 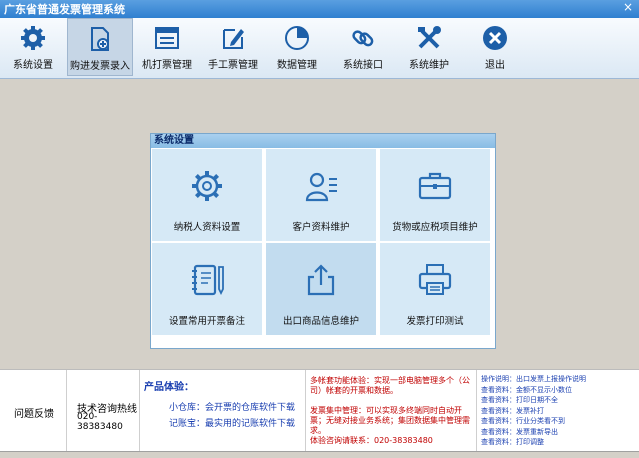 I want to click on tip-item: 查看资料：发票补打, so click(x=533, y=411).